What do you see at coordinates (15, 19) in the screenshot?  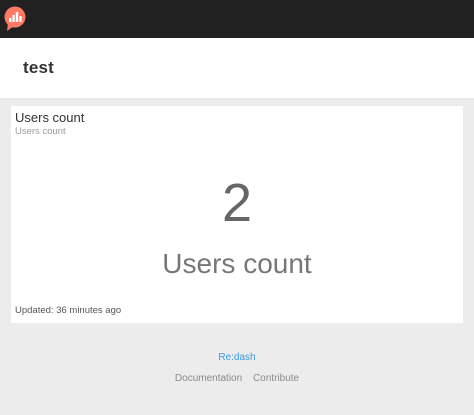 I see `redash-logo-icon` at bounding box center [15, 19].